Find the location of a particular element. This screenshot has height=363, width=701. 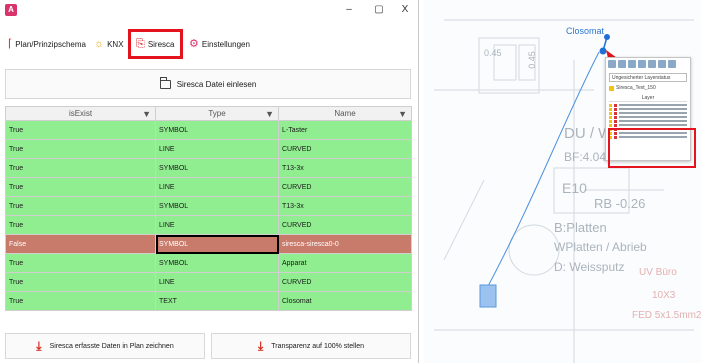

column-header-isexist: isExist ▼ is located at coordinates (80, 113).